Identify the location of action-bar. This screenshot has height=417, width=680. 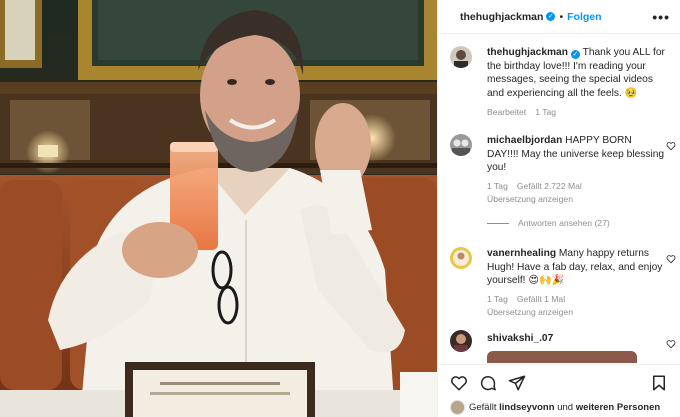
(559, 381).